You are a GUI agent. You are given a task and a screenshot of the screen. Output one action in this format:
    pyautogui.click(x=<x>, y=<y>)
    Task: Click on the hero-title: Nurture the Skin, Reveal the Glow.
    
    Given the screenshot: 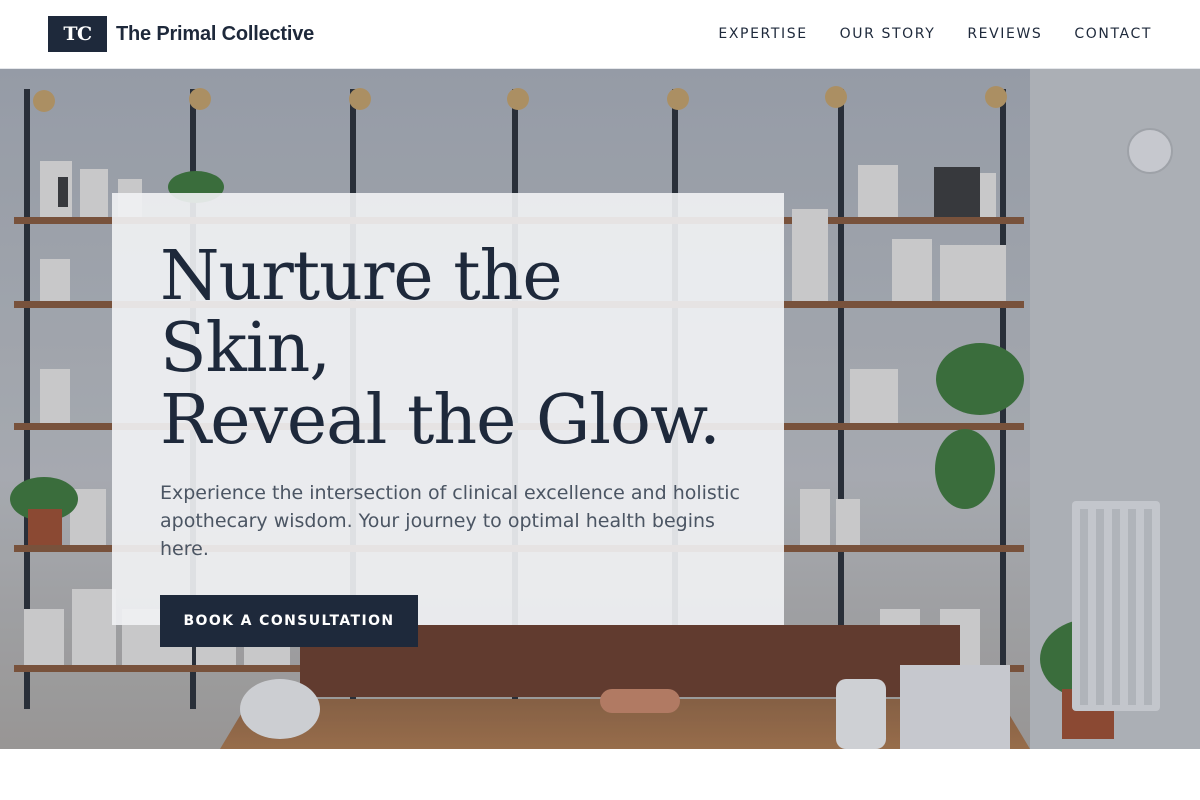 What is the action you would take?
    pyautogui.click(x=448, y=349)
    